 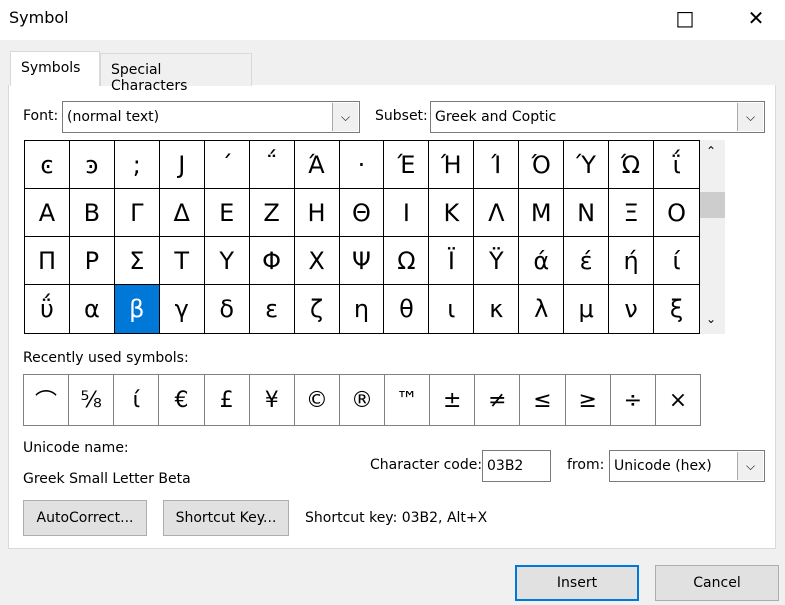 What do you see at coordinates (542, 213) in the screenshot?
I see `symbol-cell: Μ` at bounding box center [542, 213].